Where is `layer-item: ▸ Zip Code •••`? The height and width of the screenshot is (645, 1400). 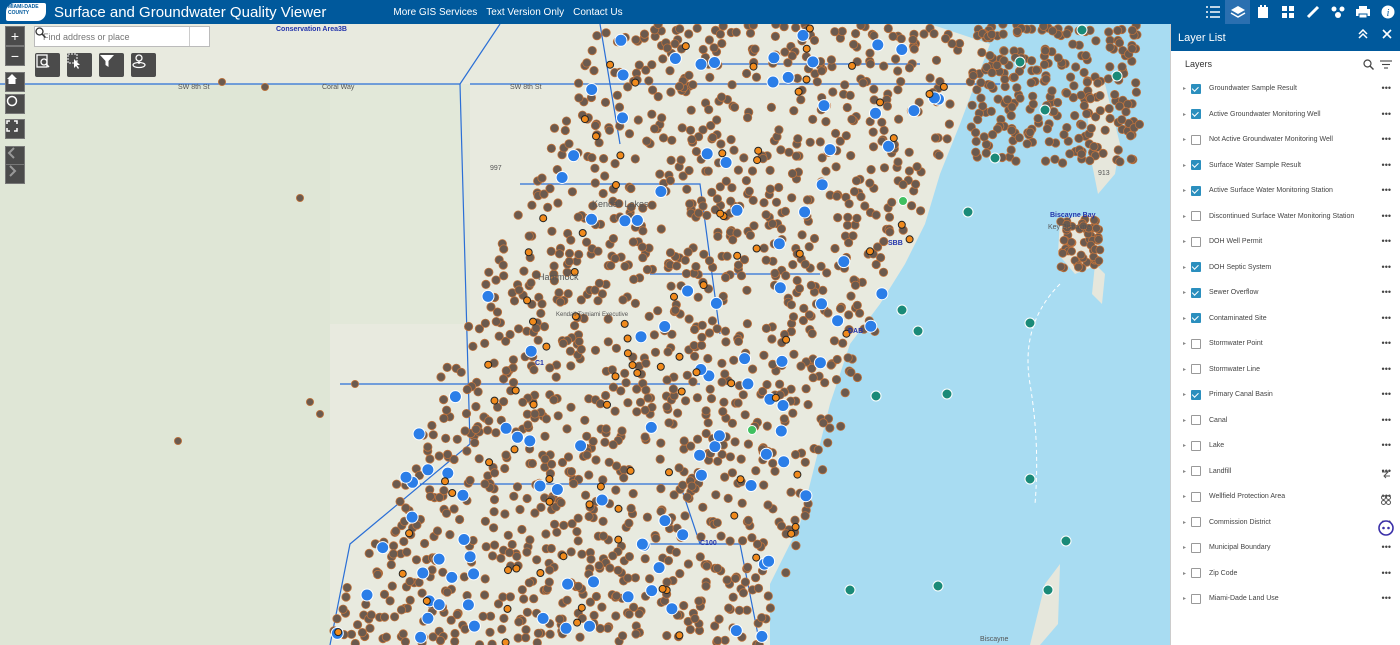
layer-item: ▸ Zip Code ••• is located at coordinates (1285, 574).